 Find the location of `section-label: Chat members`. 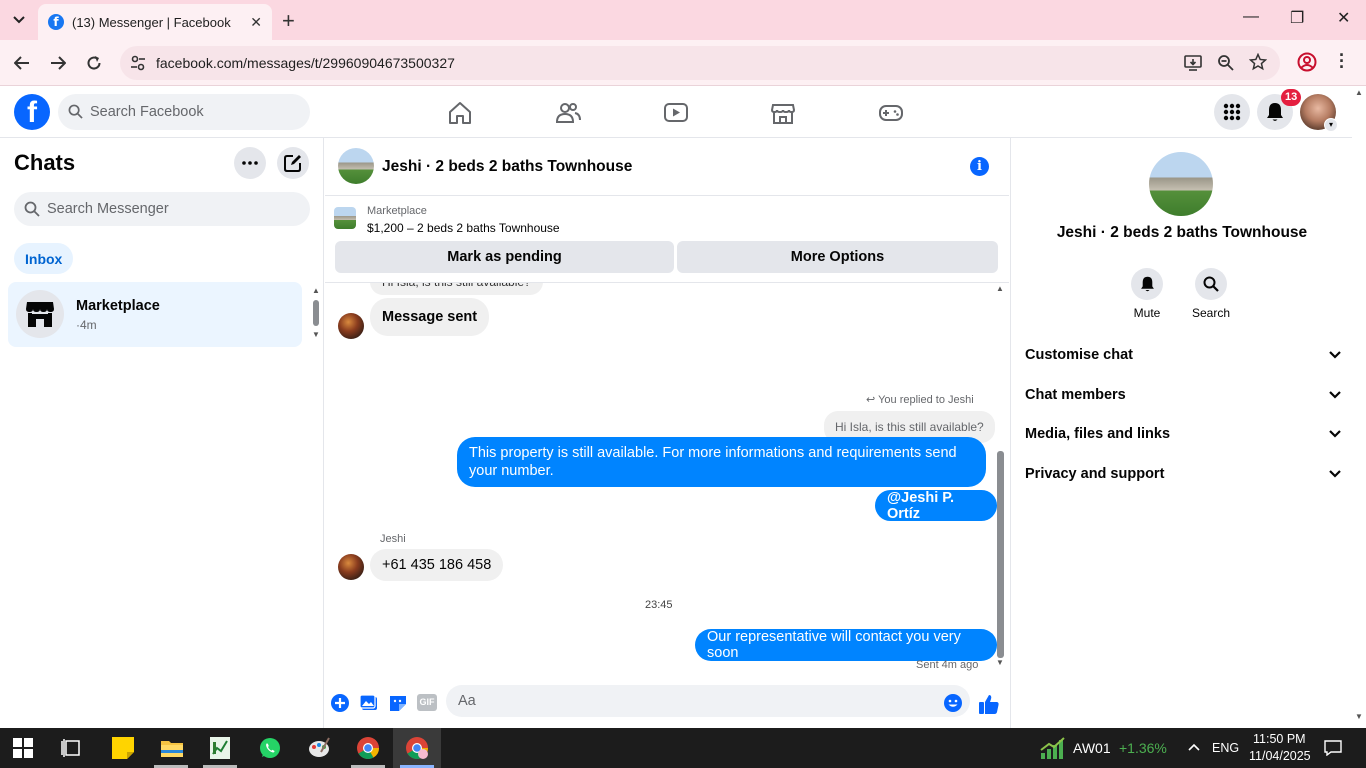

section-label: Chat members is located at coordinates (1075, 395).